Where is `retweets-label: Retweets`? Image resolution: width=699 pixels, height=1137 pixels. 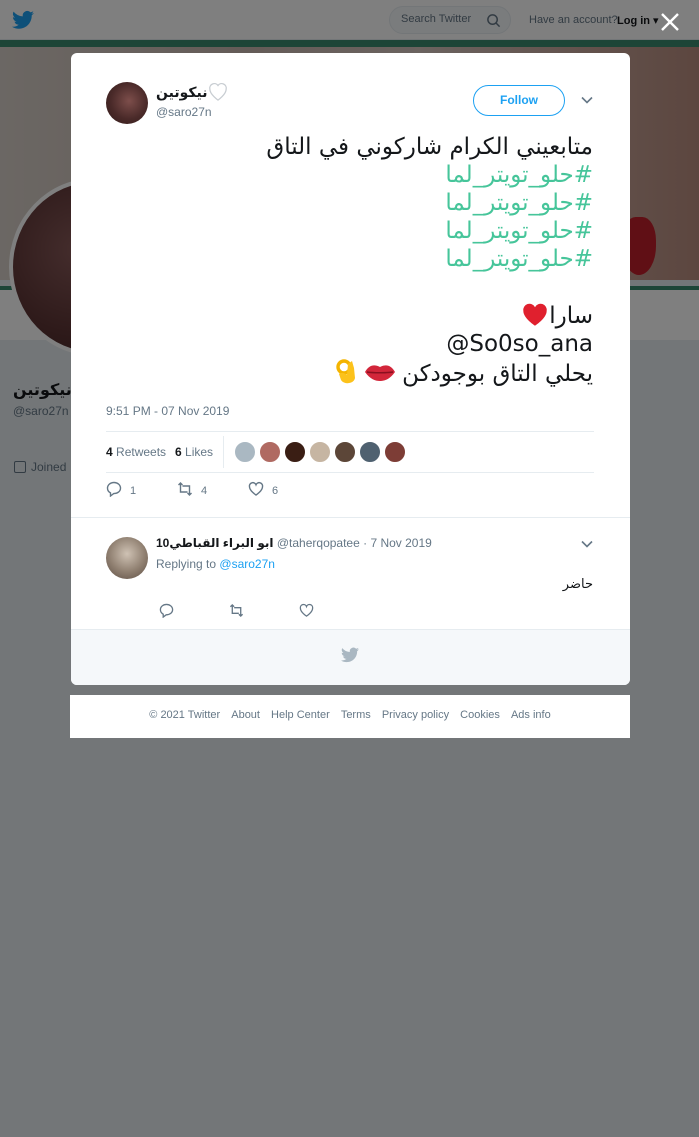
retweets-label: Retweets is located at coordinates (141, 452).